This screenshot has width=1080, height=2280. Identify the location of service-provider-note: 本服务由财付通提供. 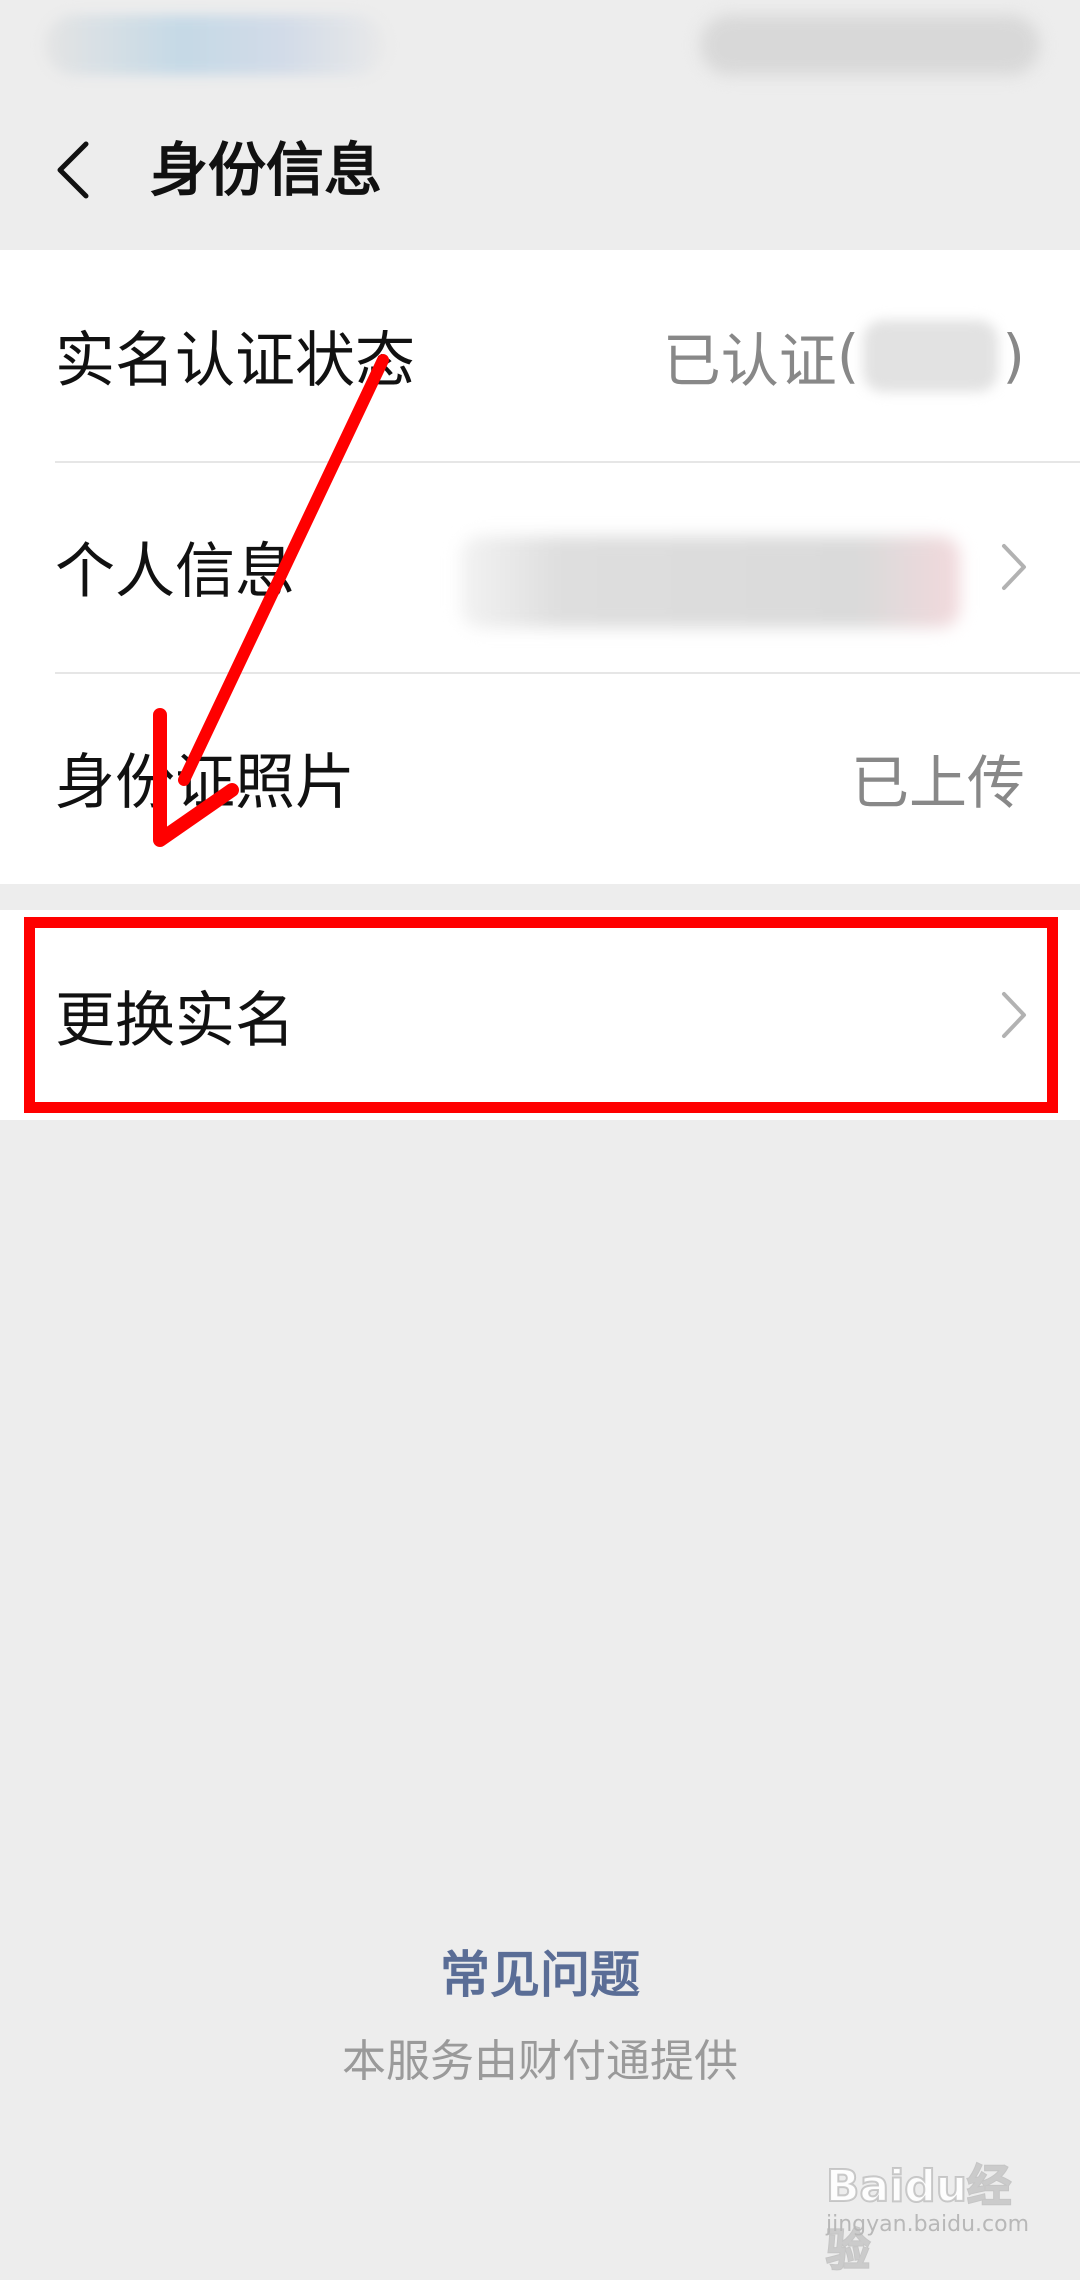
(540, 2061).